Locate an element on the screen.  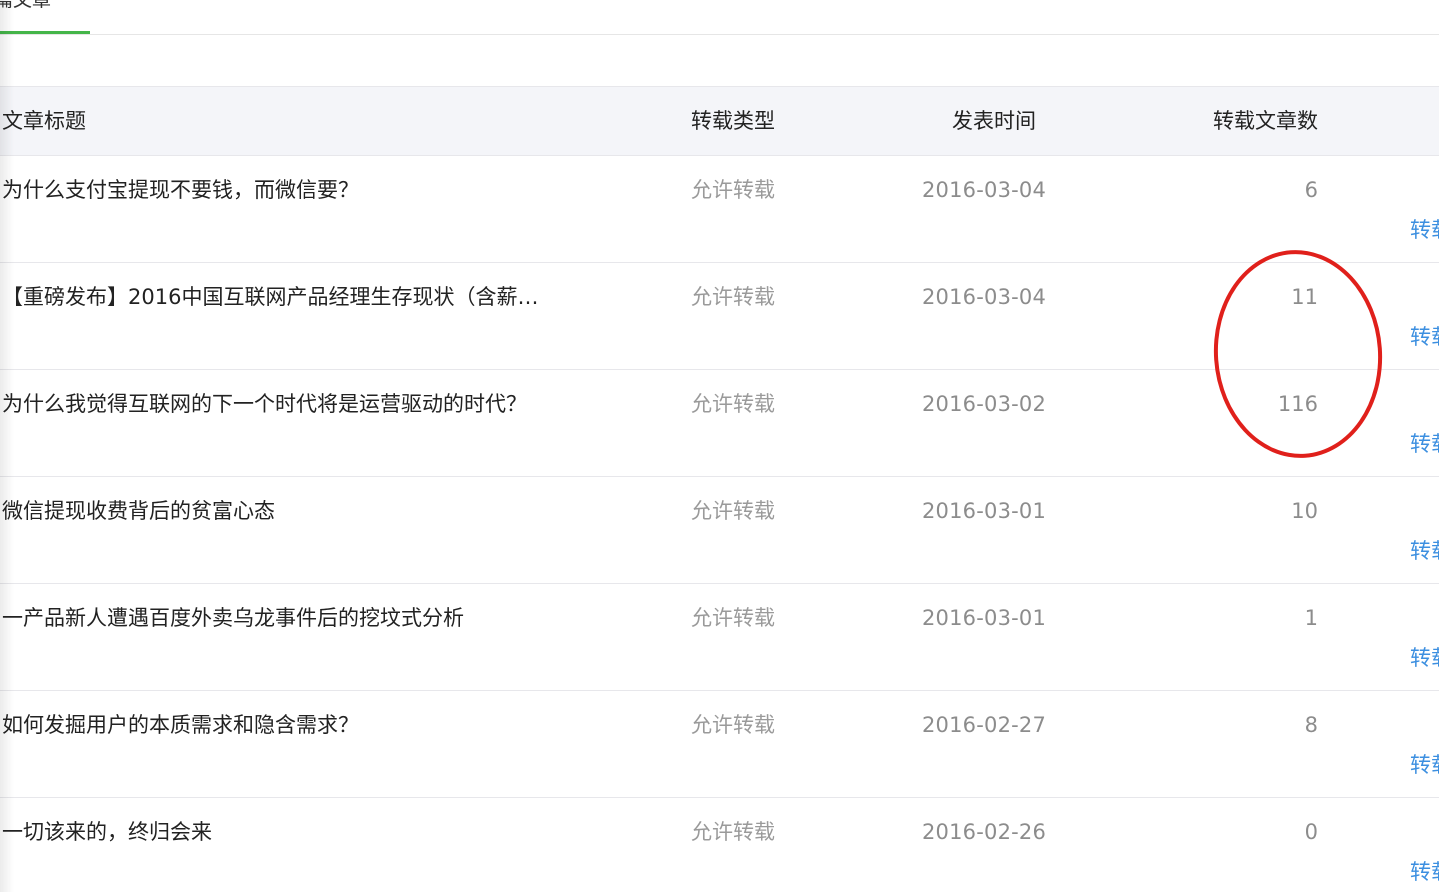
article-title: 一切该来的，终归会来 is located at coordinates (107, 832).